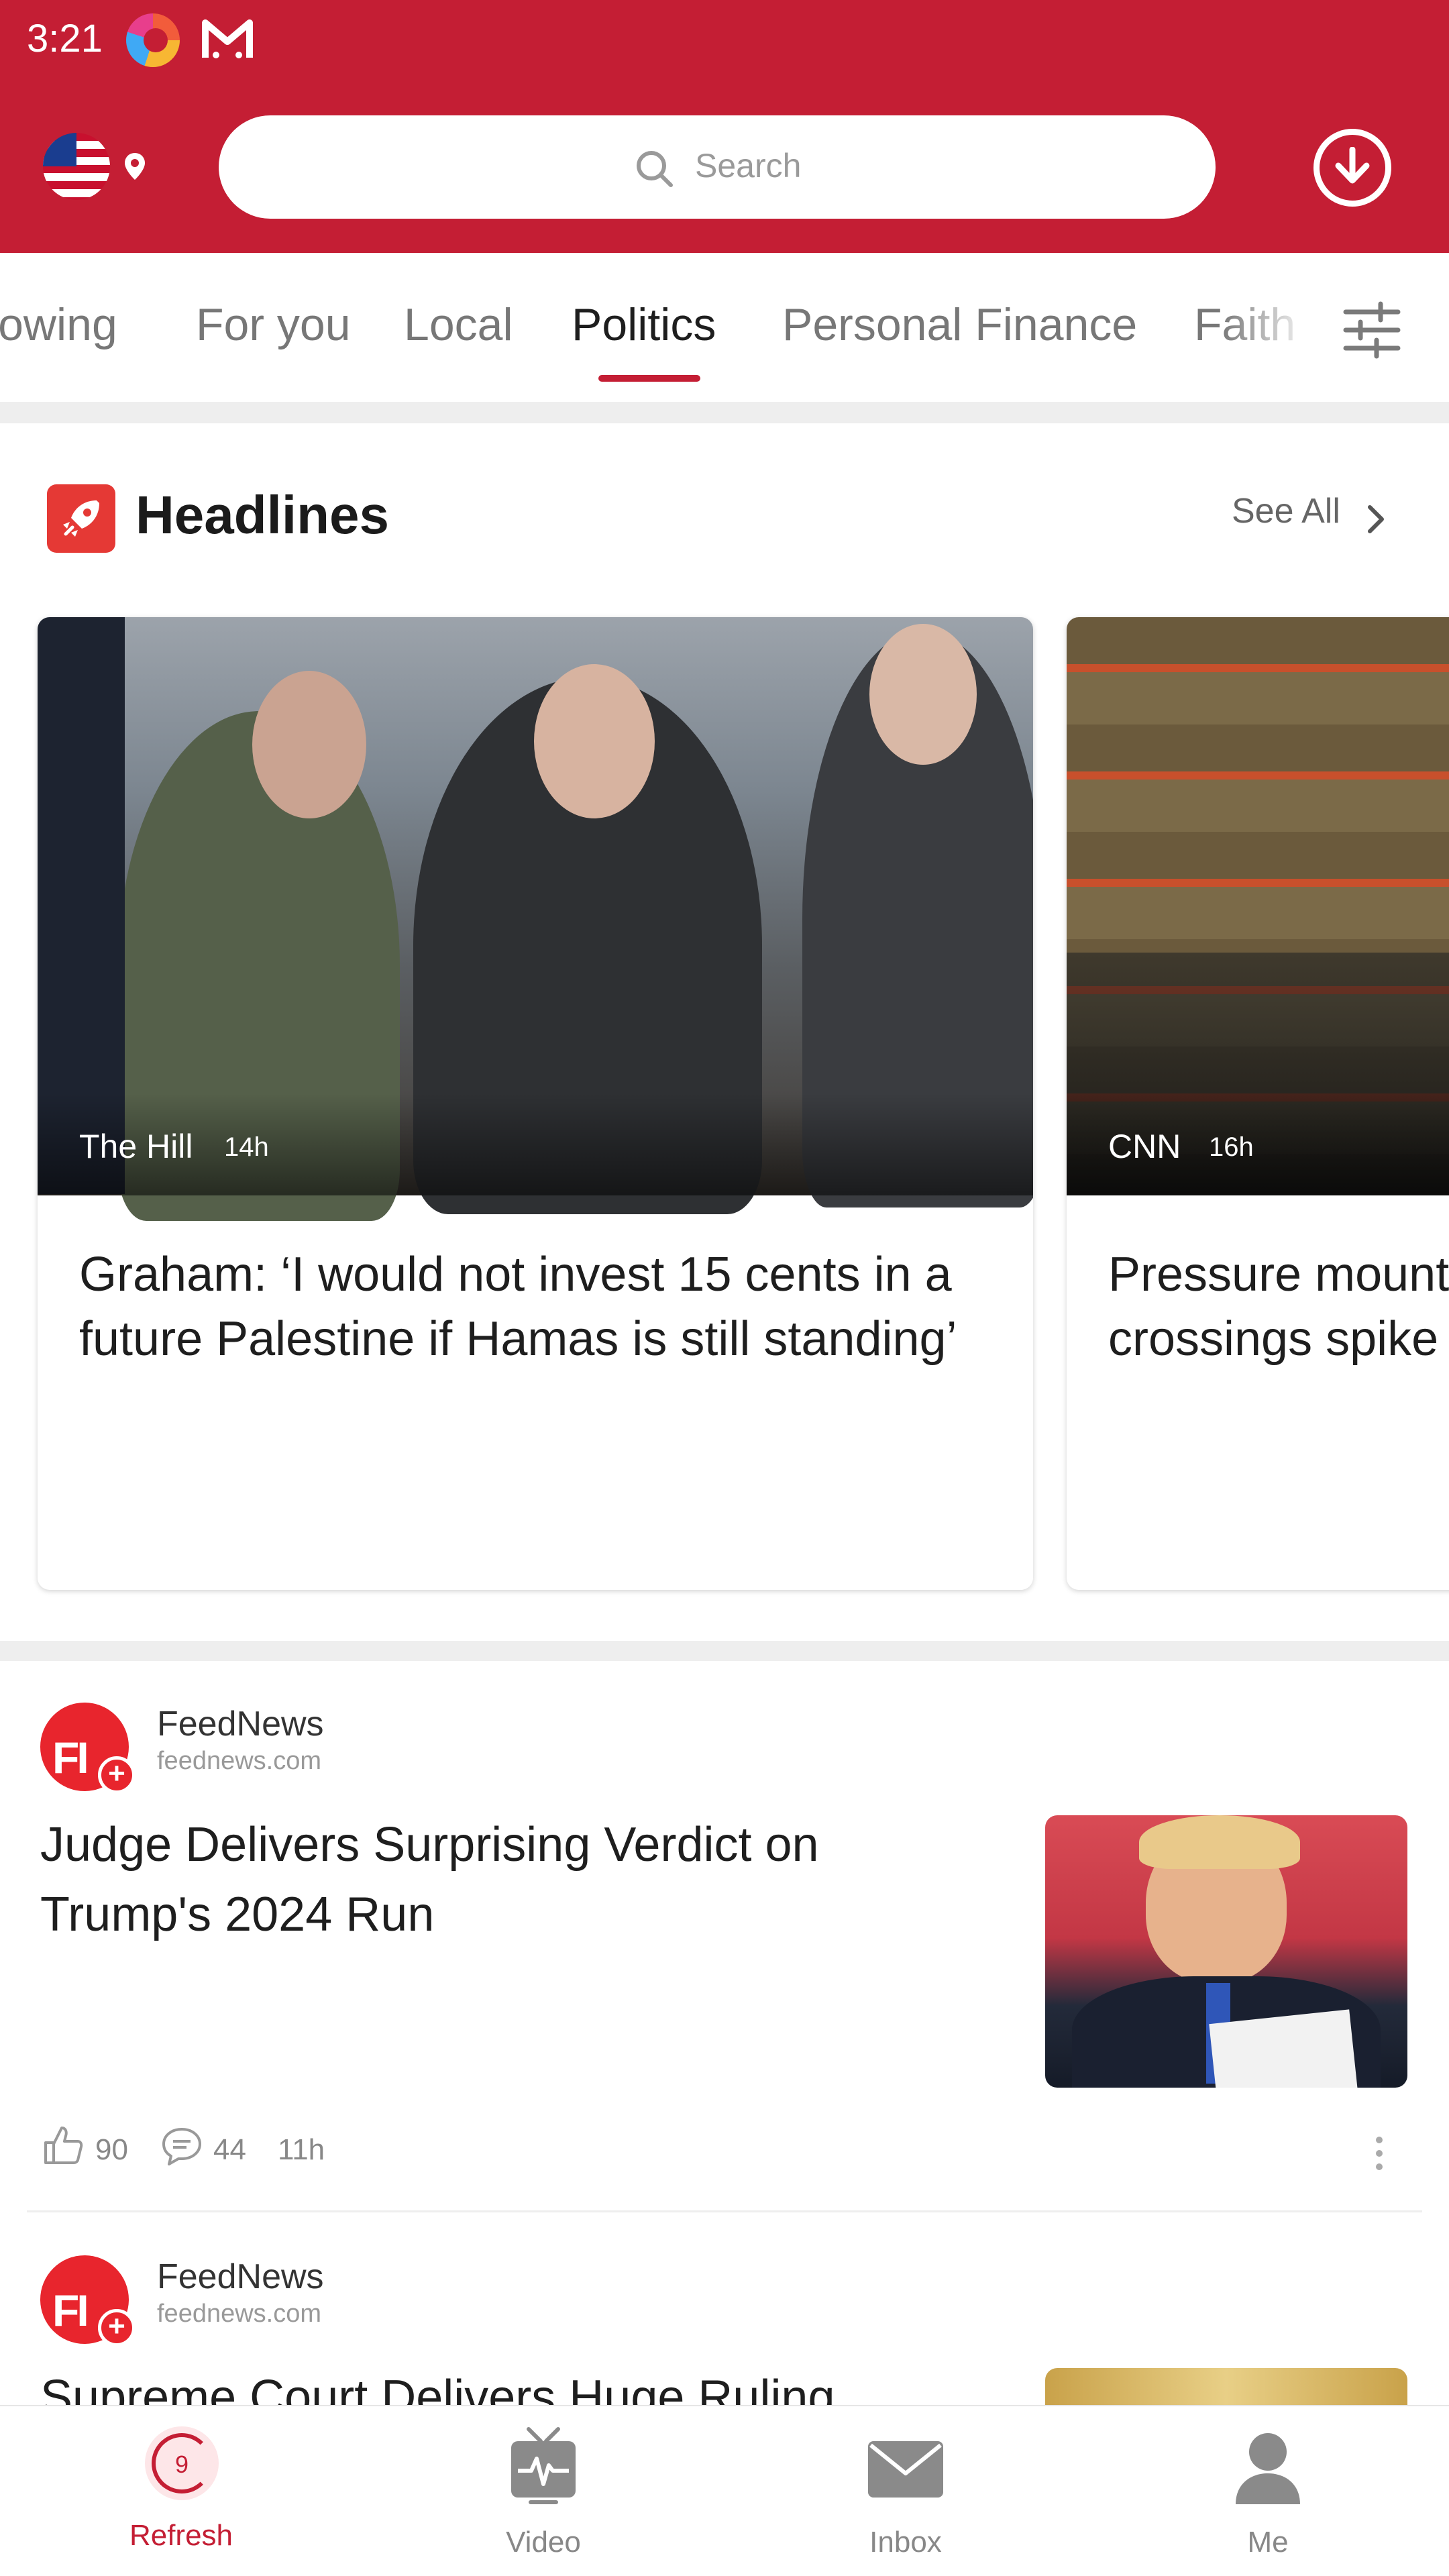 The height and width of the screenshot is (2576, 1449). What do you see at coordinates (76, 166) in the screenshot?
I see `us-flag-icon` at bounding box center [76, 166].